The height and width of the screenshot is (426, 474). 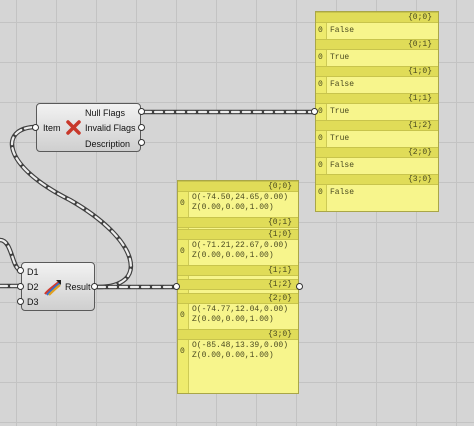 I want to click on null-flags-output-grip, so click(x=141, y=111).